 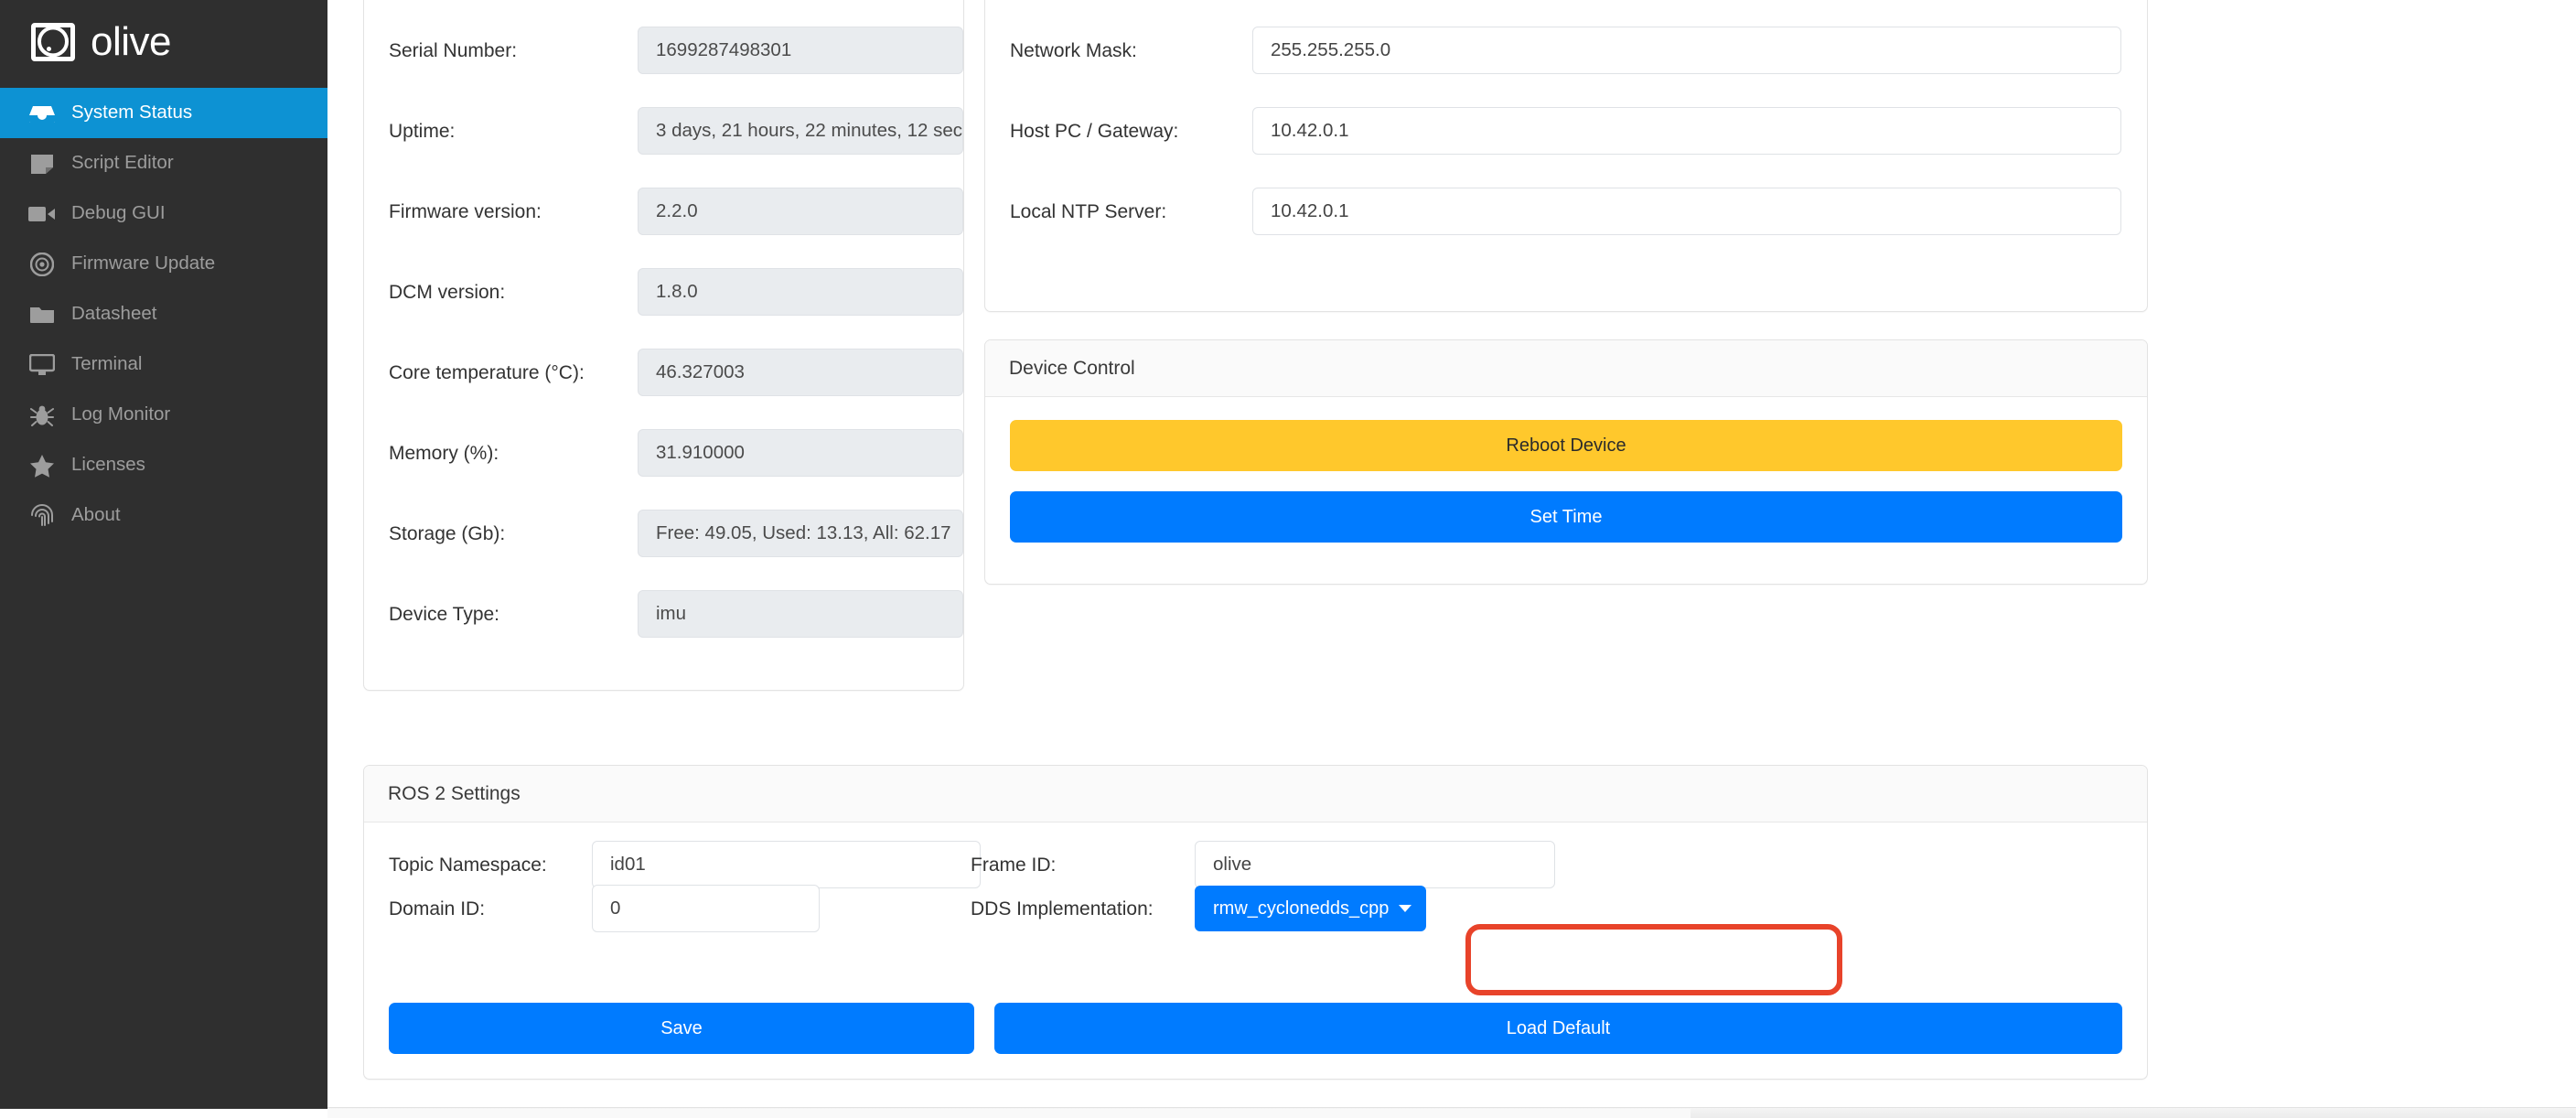 I want to click on sidebar-item-label: Log Monitor, so click(x=121, y=414).